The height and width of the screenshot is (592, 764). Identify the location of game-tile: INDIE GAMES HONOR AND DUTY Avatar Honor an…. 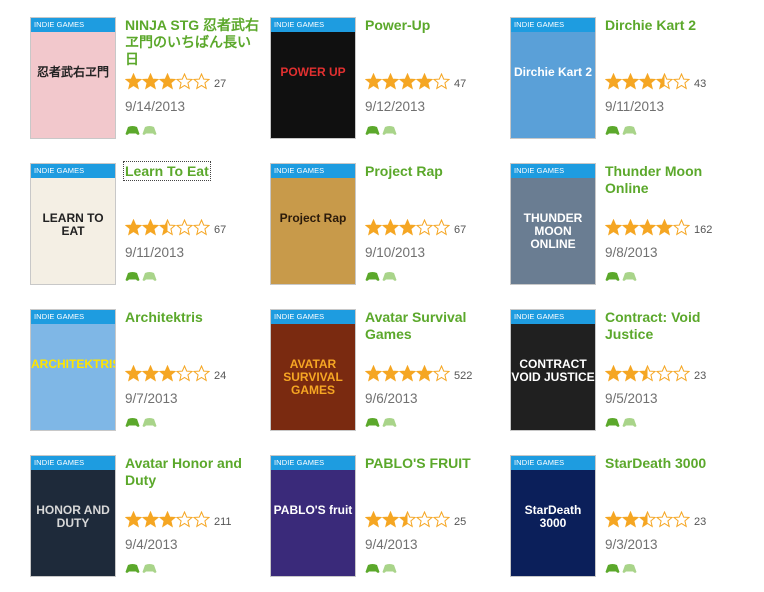
(145, 520).